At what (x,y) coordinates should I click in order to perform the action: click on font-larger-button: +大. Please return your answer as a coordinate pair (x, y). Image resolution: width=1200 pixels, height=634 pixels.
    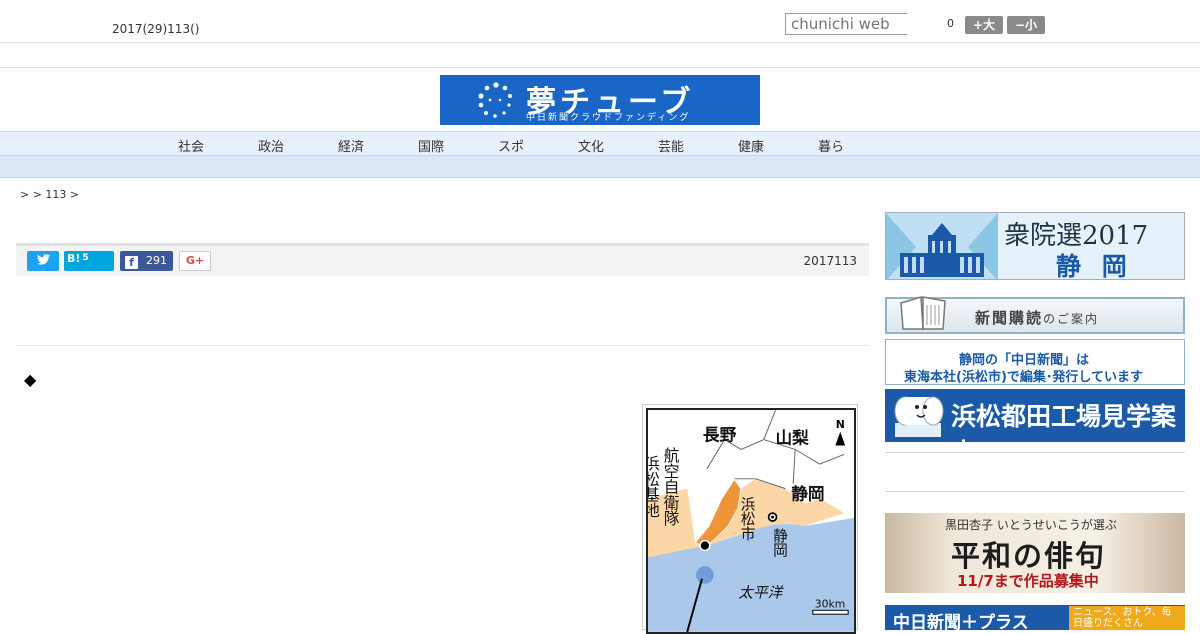
    Looking at the image, I should click on (984, 25).